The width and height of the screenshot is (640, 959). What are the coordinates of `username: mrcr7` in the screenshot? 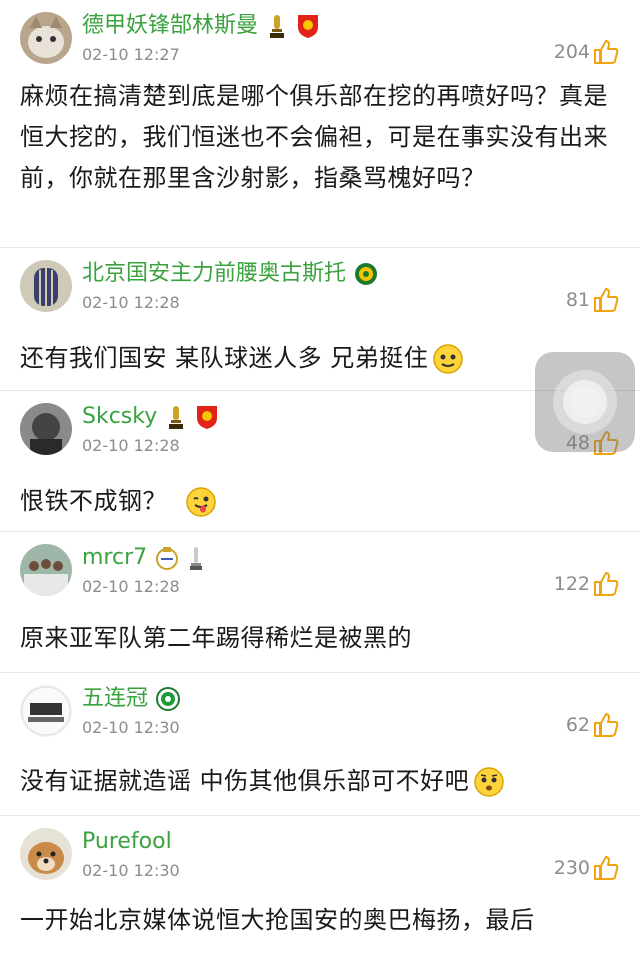 It's located at (114, 558).